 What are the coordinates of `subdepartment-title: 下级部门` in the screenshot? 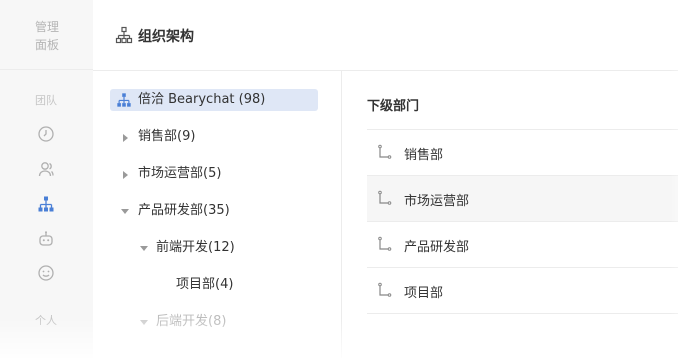 It's located at (393, 106).